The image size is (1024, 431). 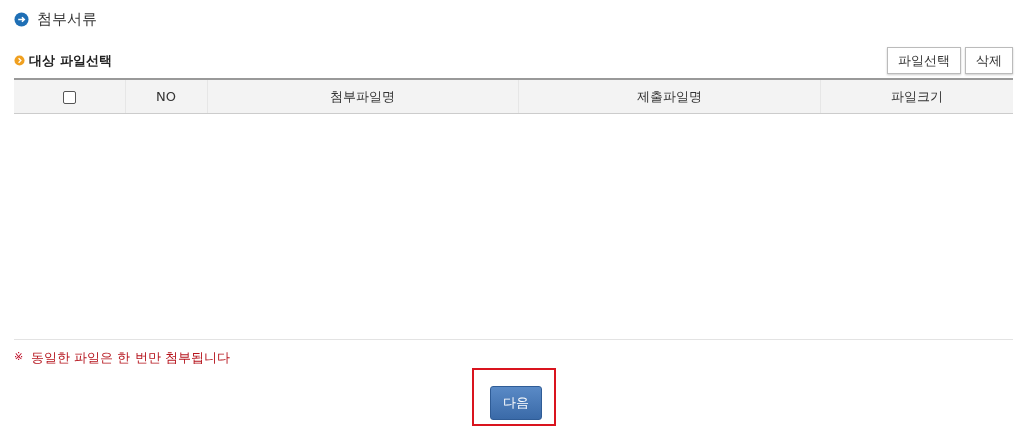 What do you see at coordinates (67, 19) in the screenshot?
I see `page-title: 첨부서류` at bounding box center [67, 19].